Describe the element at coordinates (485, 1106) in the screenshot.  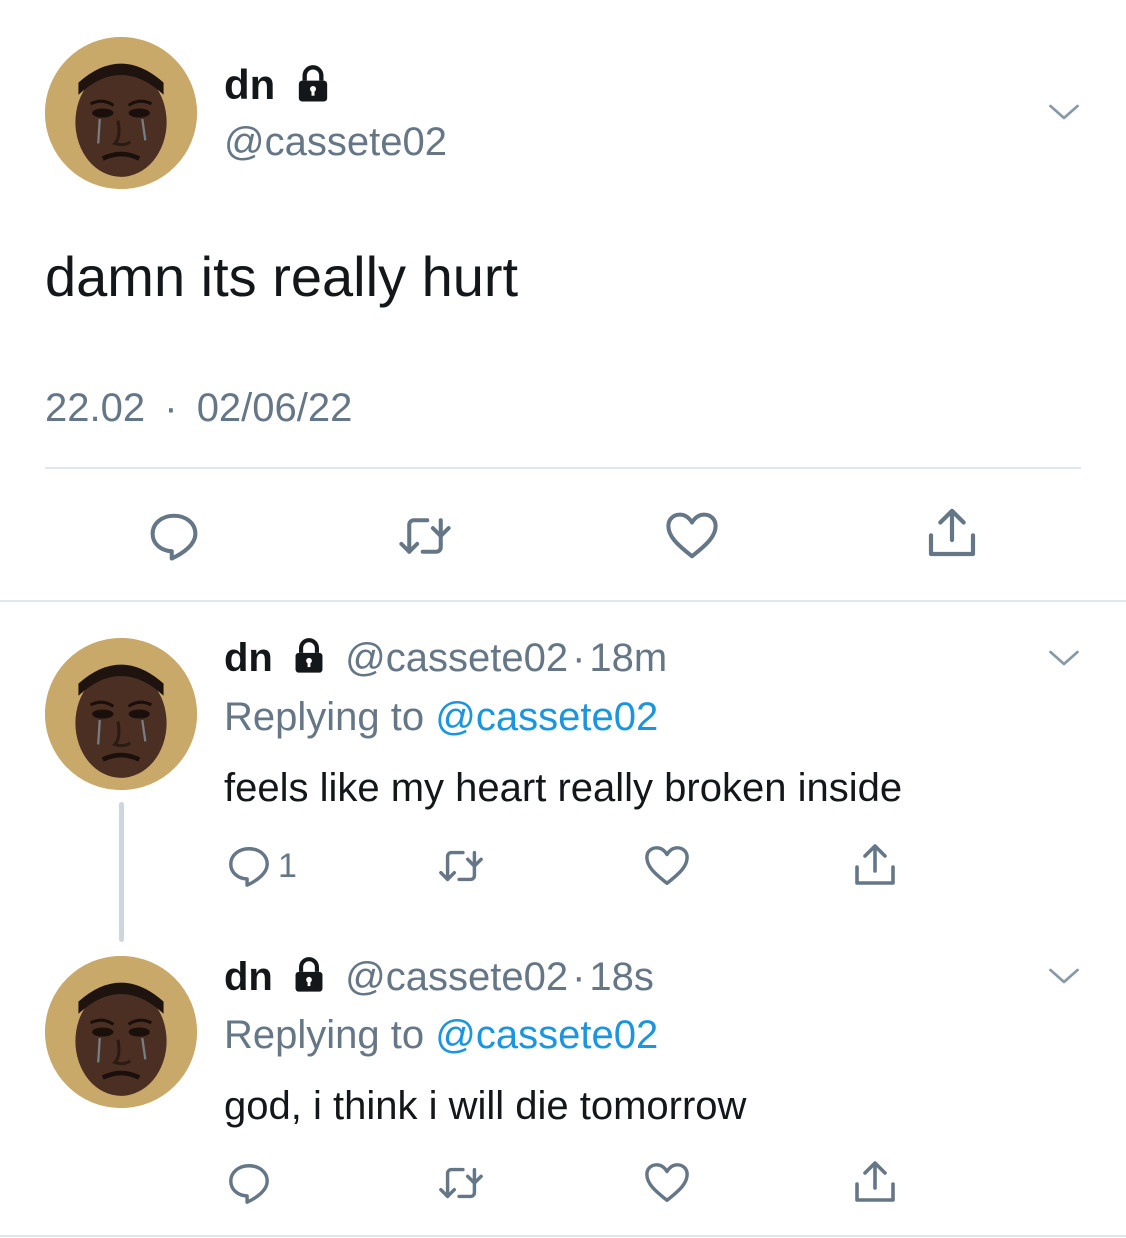
I see `tweet-text: god, i think i will die tomorrow` at that location.